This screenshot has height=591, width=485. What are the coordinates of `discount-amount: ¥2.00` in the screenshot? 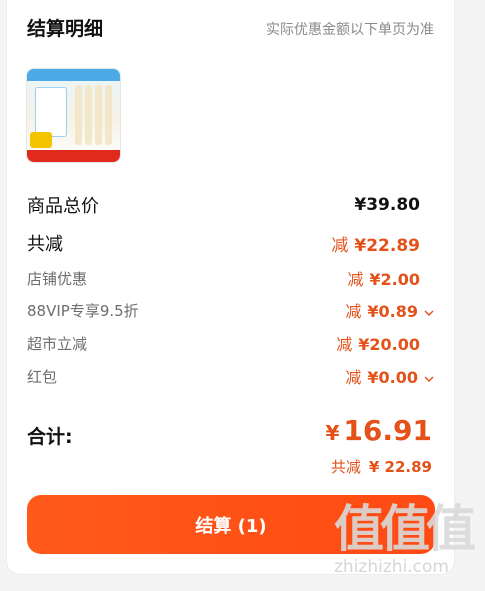 It's located at (394, 279).